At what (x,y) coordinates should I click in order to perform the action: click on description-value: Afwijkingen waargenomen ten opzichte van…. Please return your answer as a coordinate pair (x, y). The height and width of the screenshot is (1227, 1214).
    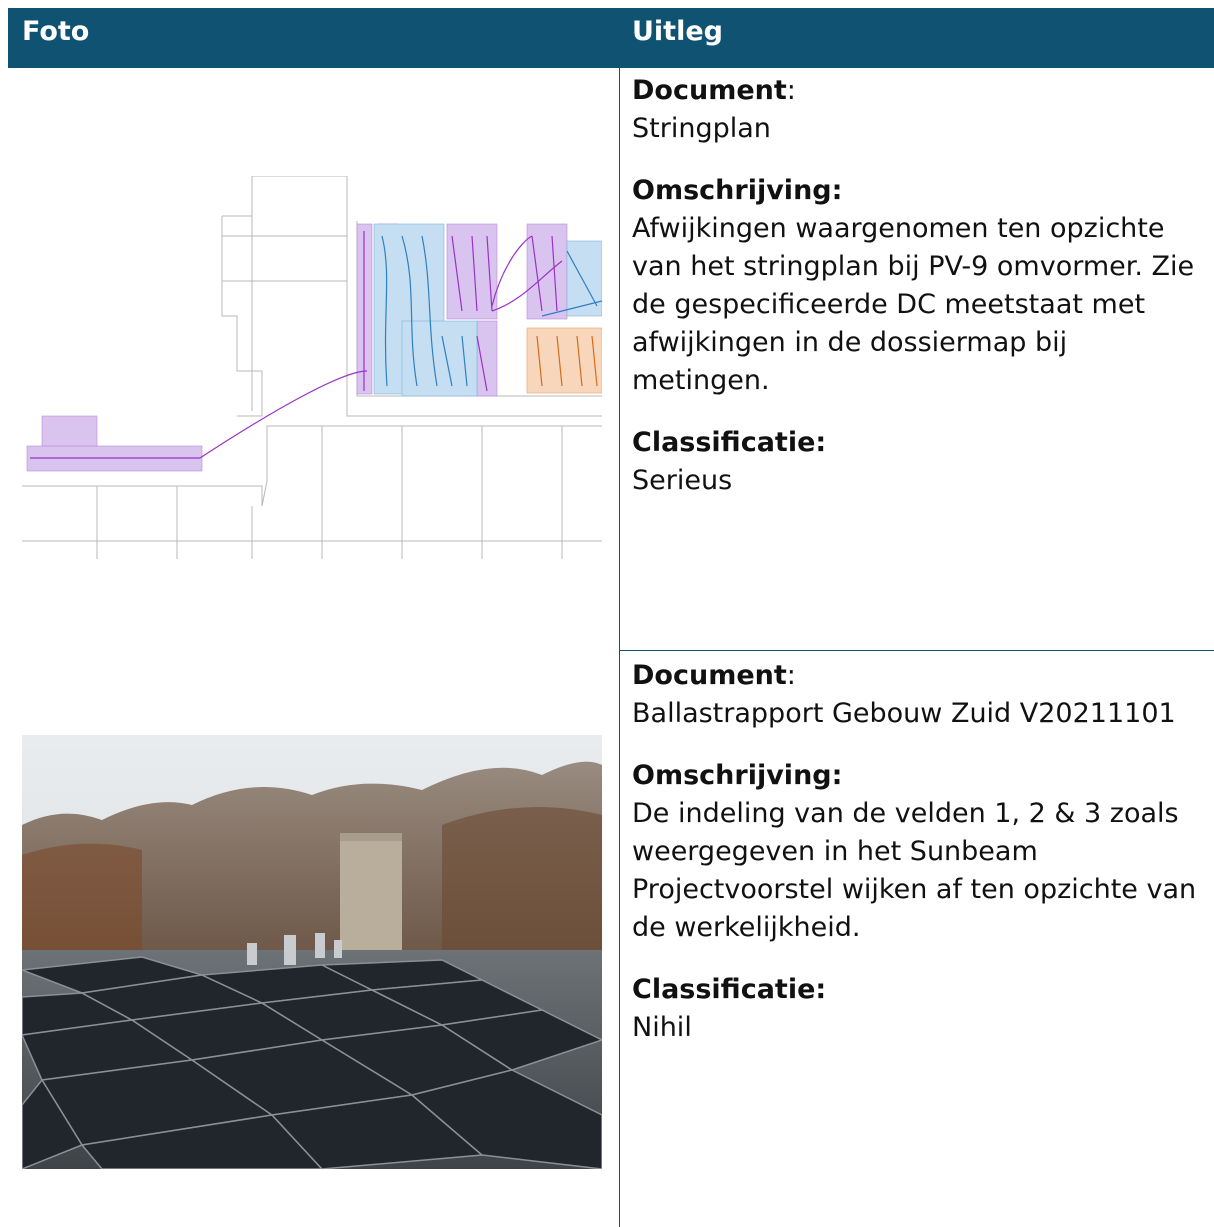
    Looking at the image, I should click on (913, 304).